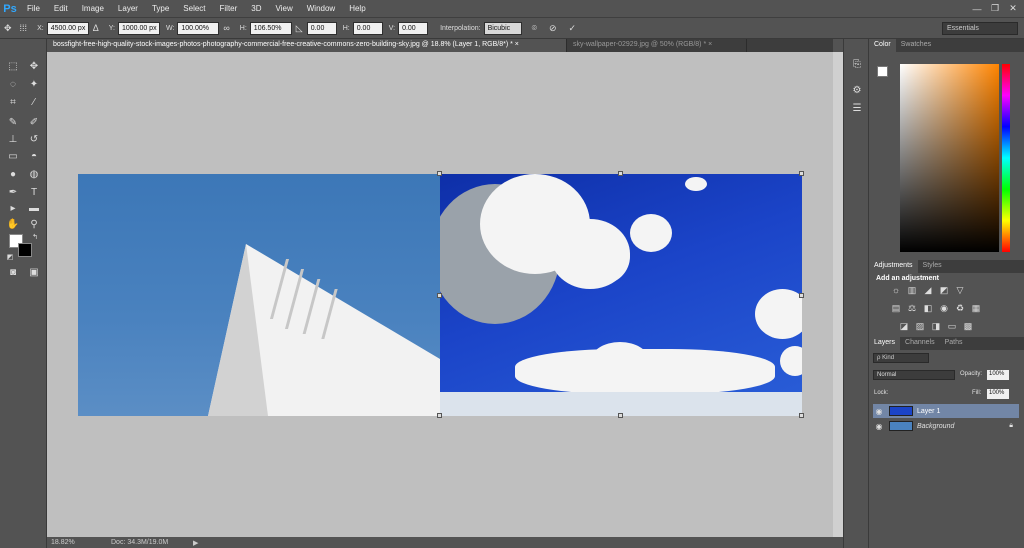 The height and width of the screenshot is (548, 1024). What do you see at coordinates (321, 28) in the screenshot?
I see `rotate-field: 0.00` at bounding box center [321, 28].